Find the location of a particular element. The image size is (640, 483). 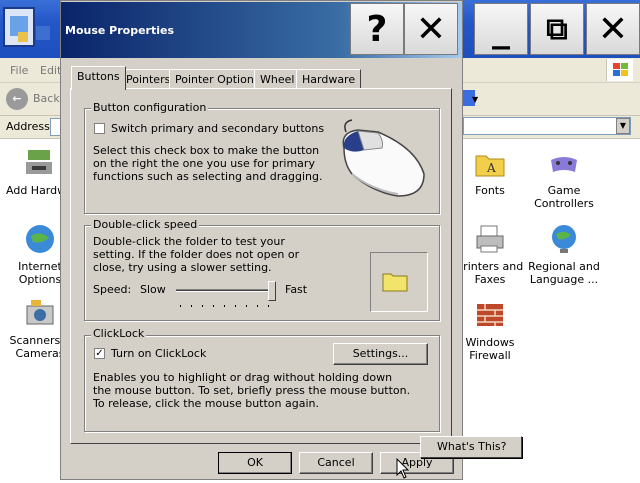

menu-file: File is located at coordinates (19, 70).